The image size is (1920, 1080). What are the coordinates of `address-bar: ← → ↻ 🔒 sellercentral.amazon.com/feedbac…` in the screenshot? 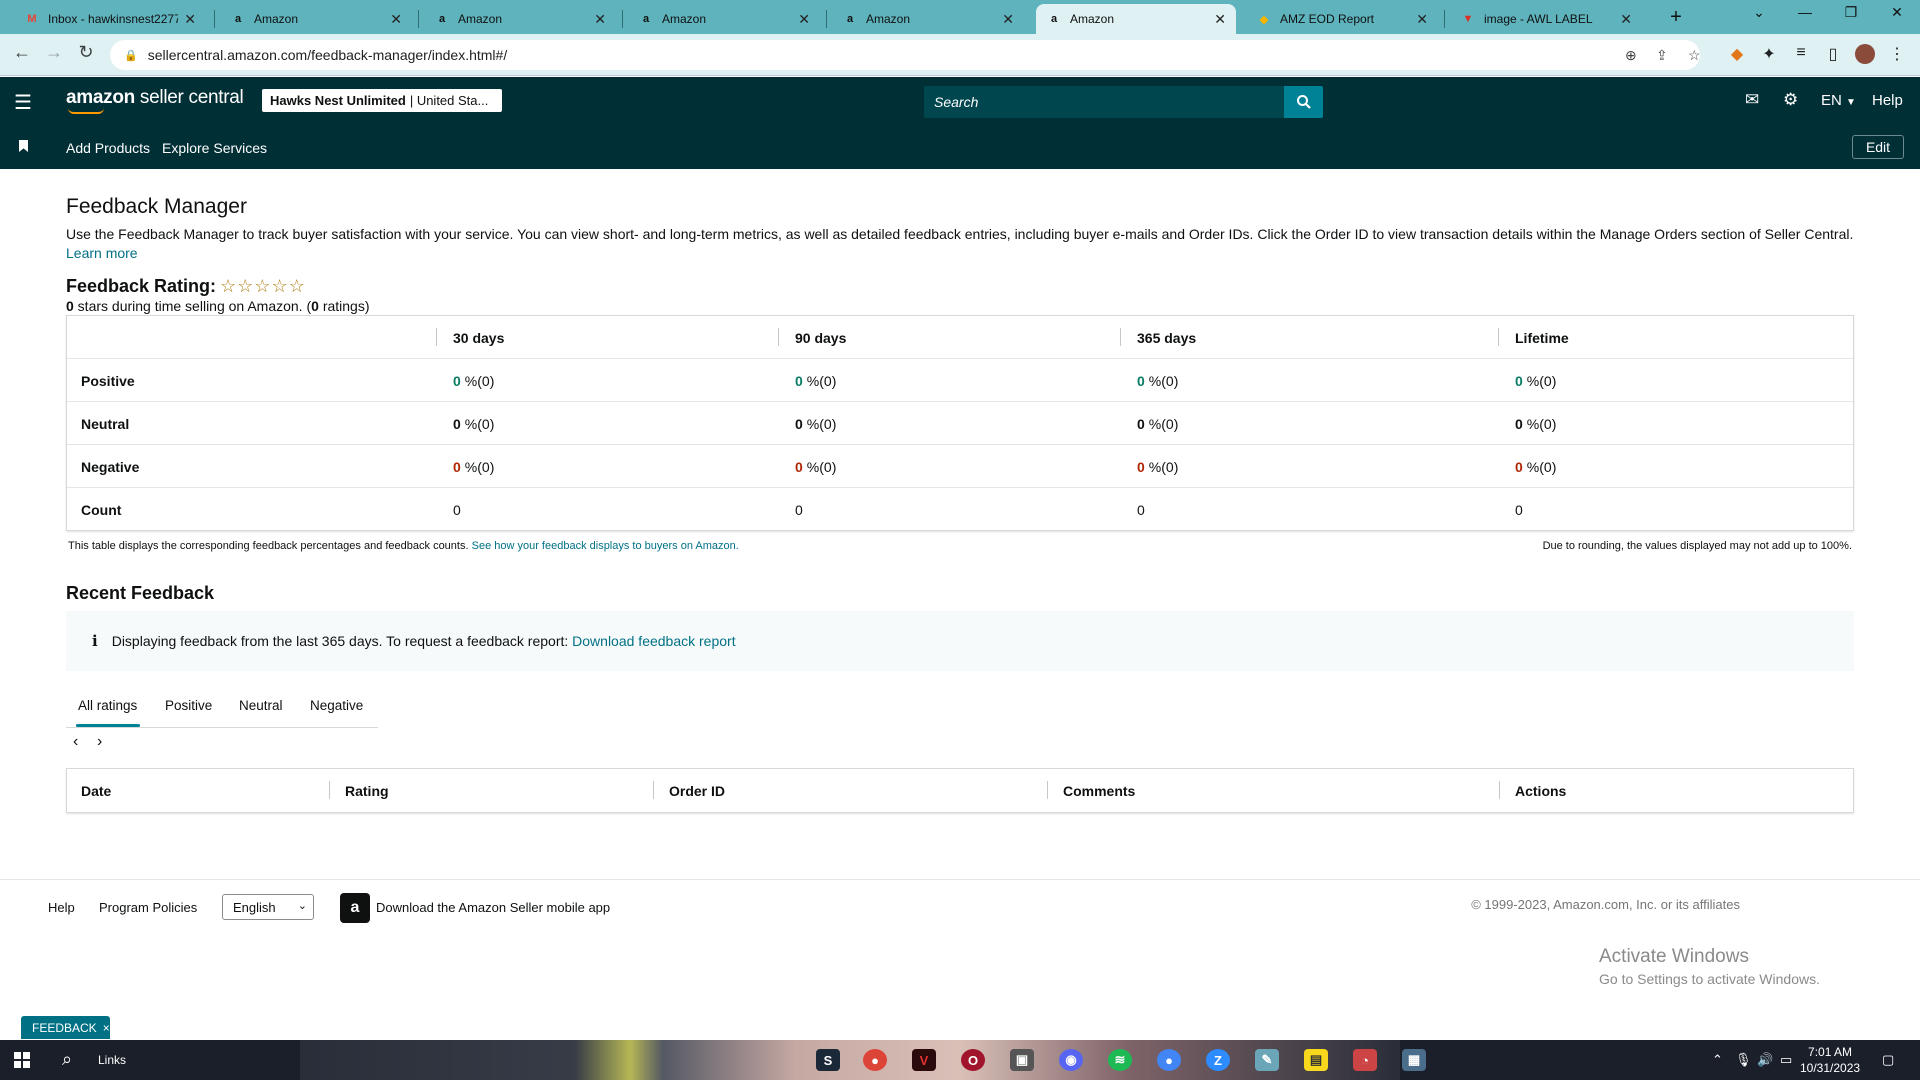 It's located at (960, 55).